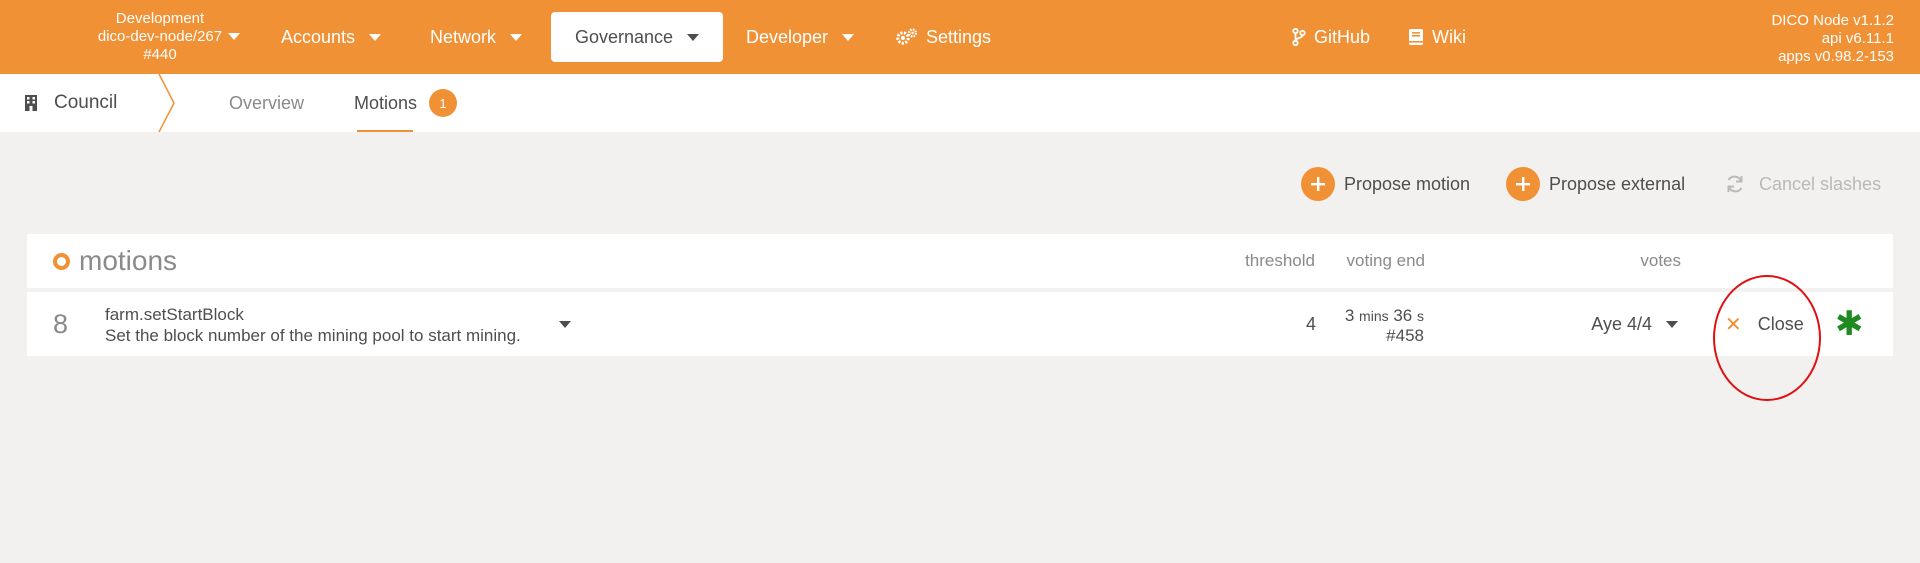  I want to click on nav-wiki: Wiki, so click(1437, 37).